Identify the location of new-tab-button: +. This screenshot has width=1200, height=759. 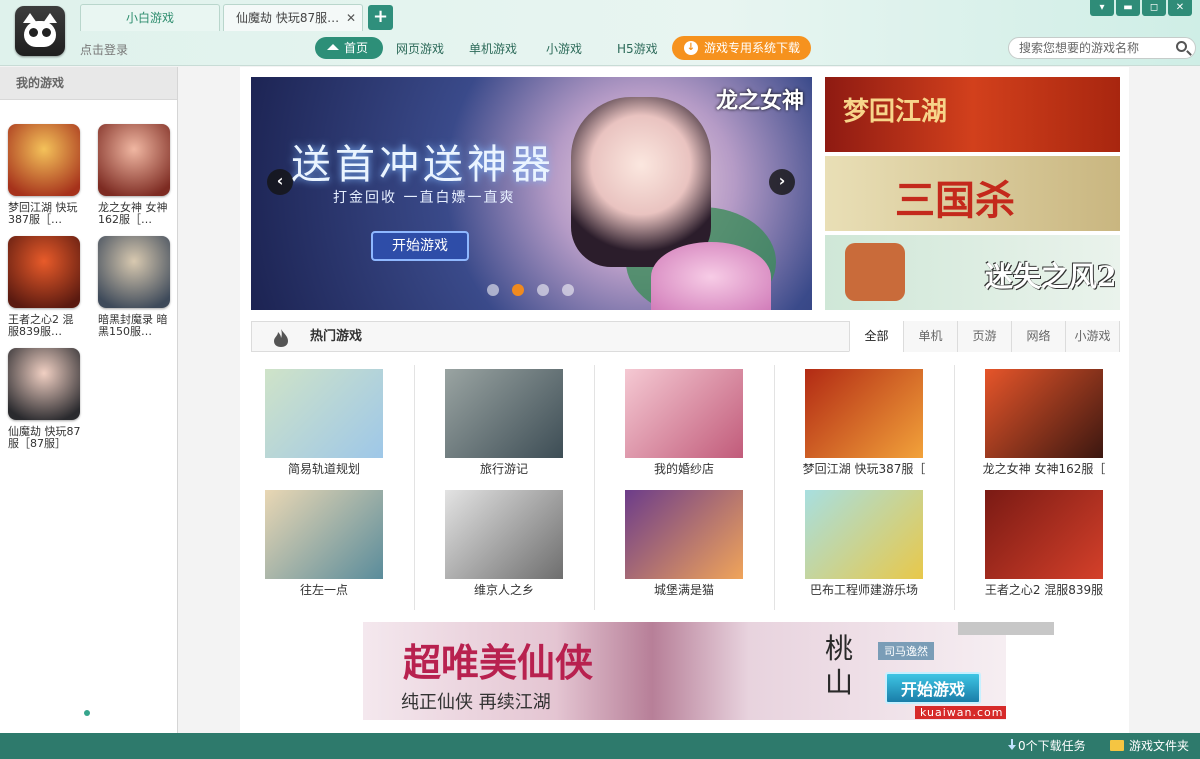
(380, 17).